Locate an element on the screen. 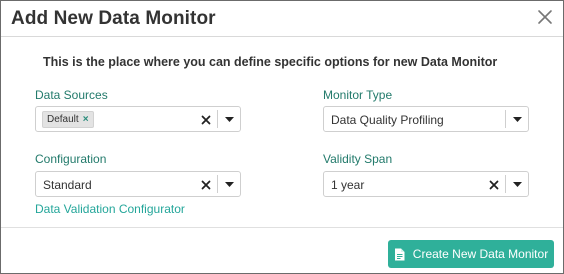 The height and width of the screenshot is (274, 564). chip-label: Default is located at coordinates (63, 119).